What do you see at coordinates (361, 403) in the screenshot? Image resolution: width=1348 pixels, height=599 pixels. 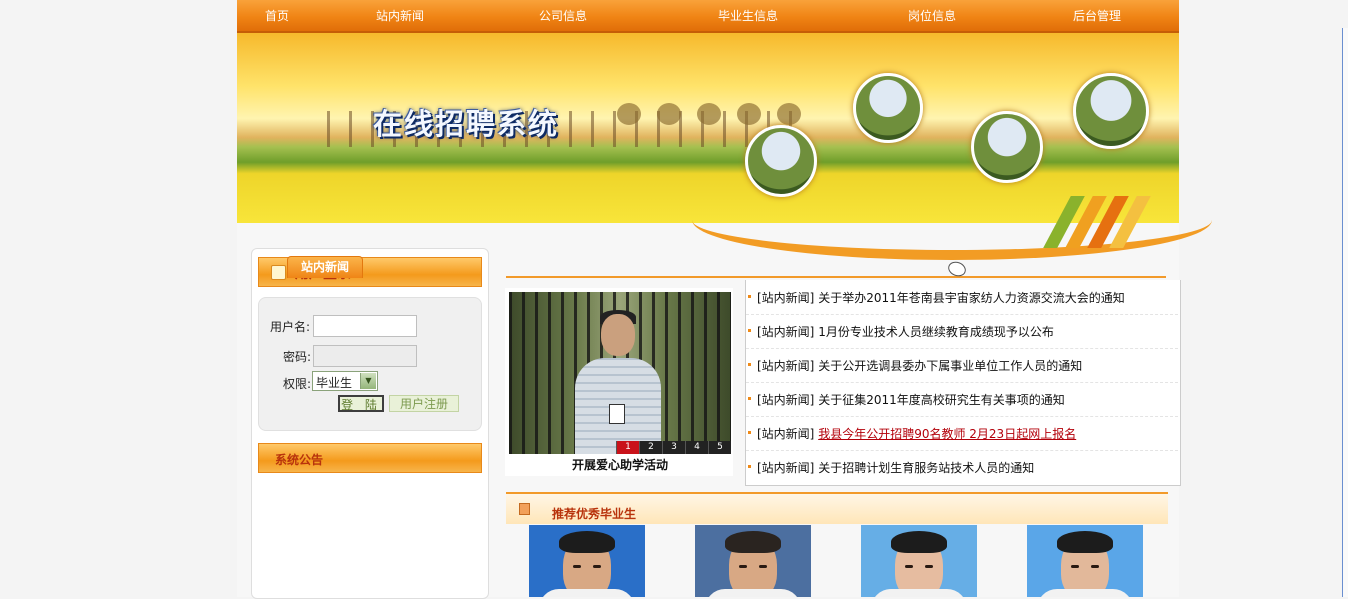 I see `login-button: 登 陆` at bounding box center [361, 403].